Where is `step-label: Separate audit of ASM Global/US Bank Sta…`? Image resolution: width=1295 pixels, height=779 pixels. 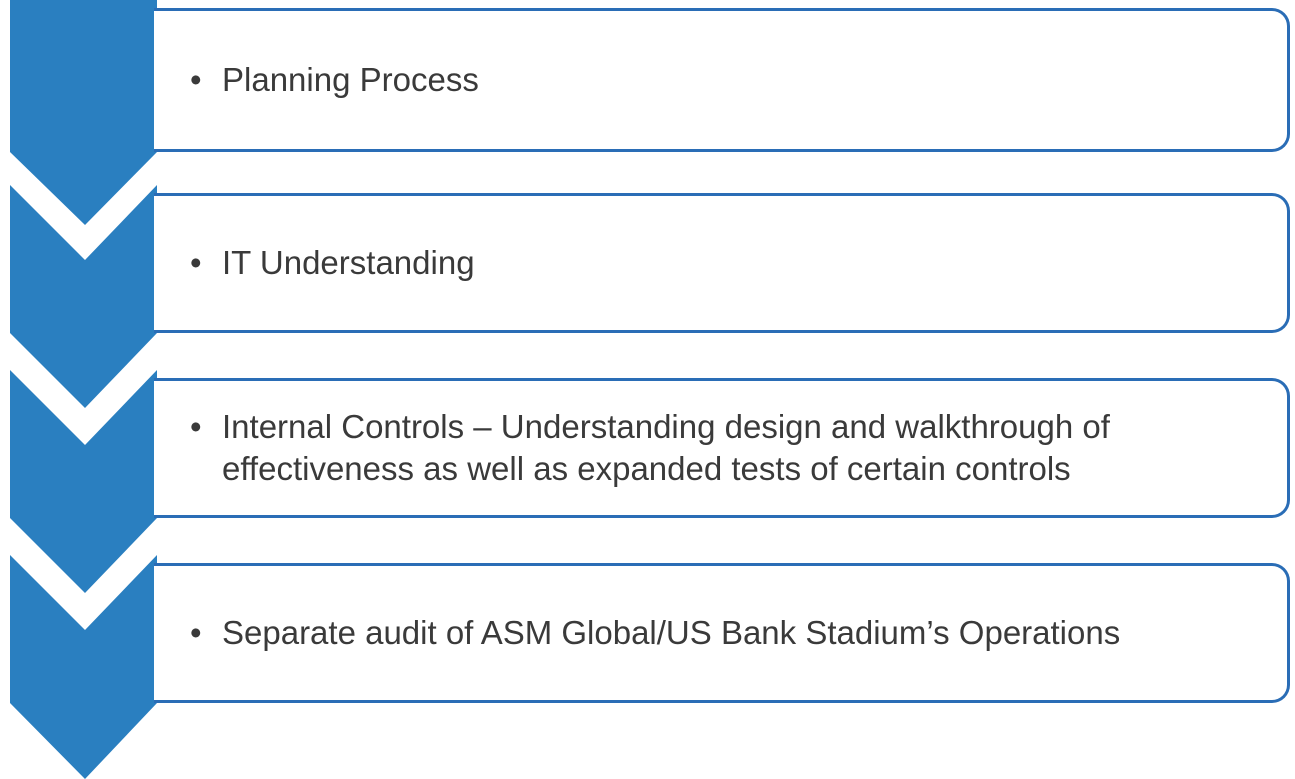
step-label: Separate audit of ASM Global/US Bank Sta… is located at coordinates (671, 632).